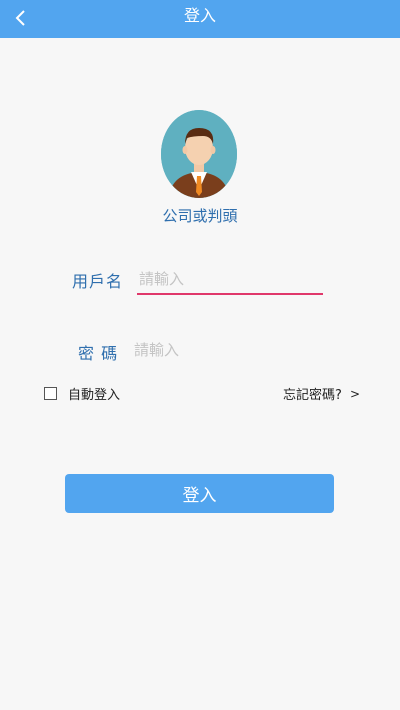  I want to click on password-label: 密 碼, so click(98, 353).